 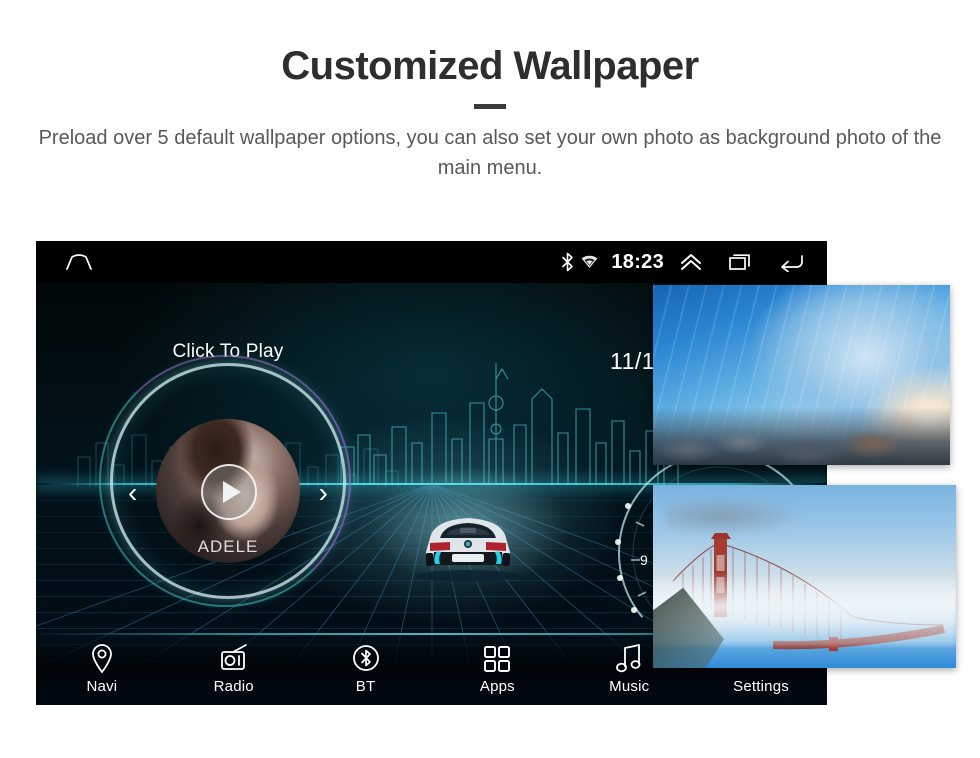 What do you see at coordinates (102, 658) in the screenshot?
I see `map-pin-icon` at bounding box center [102, 658].